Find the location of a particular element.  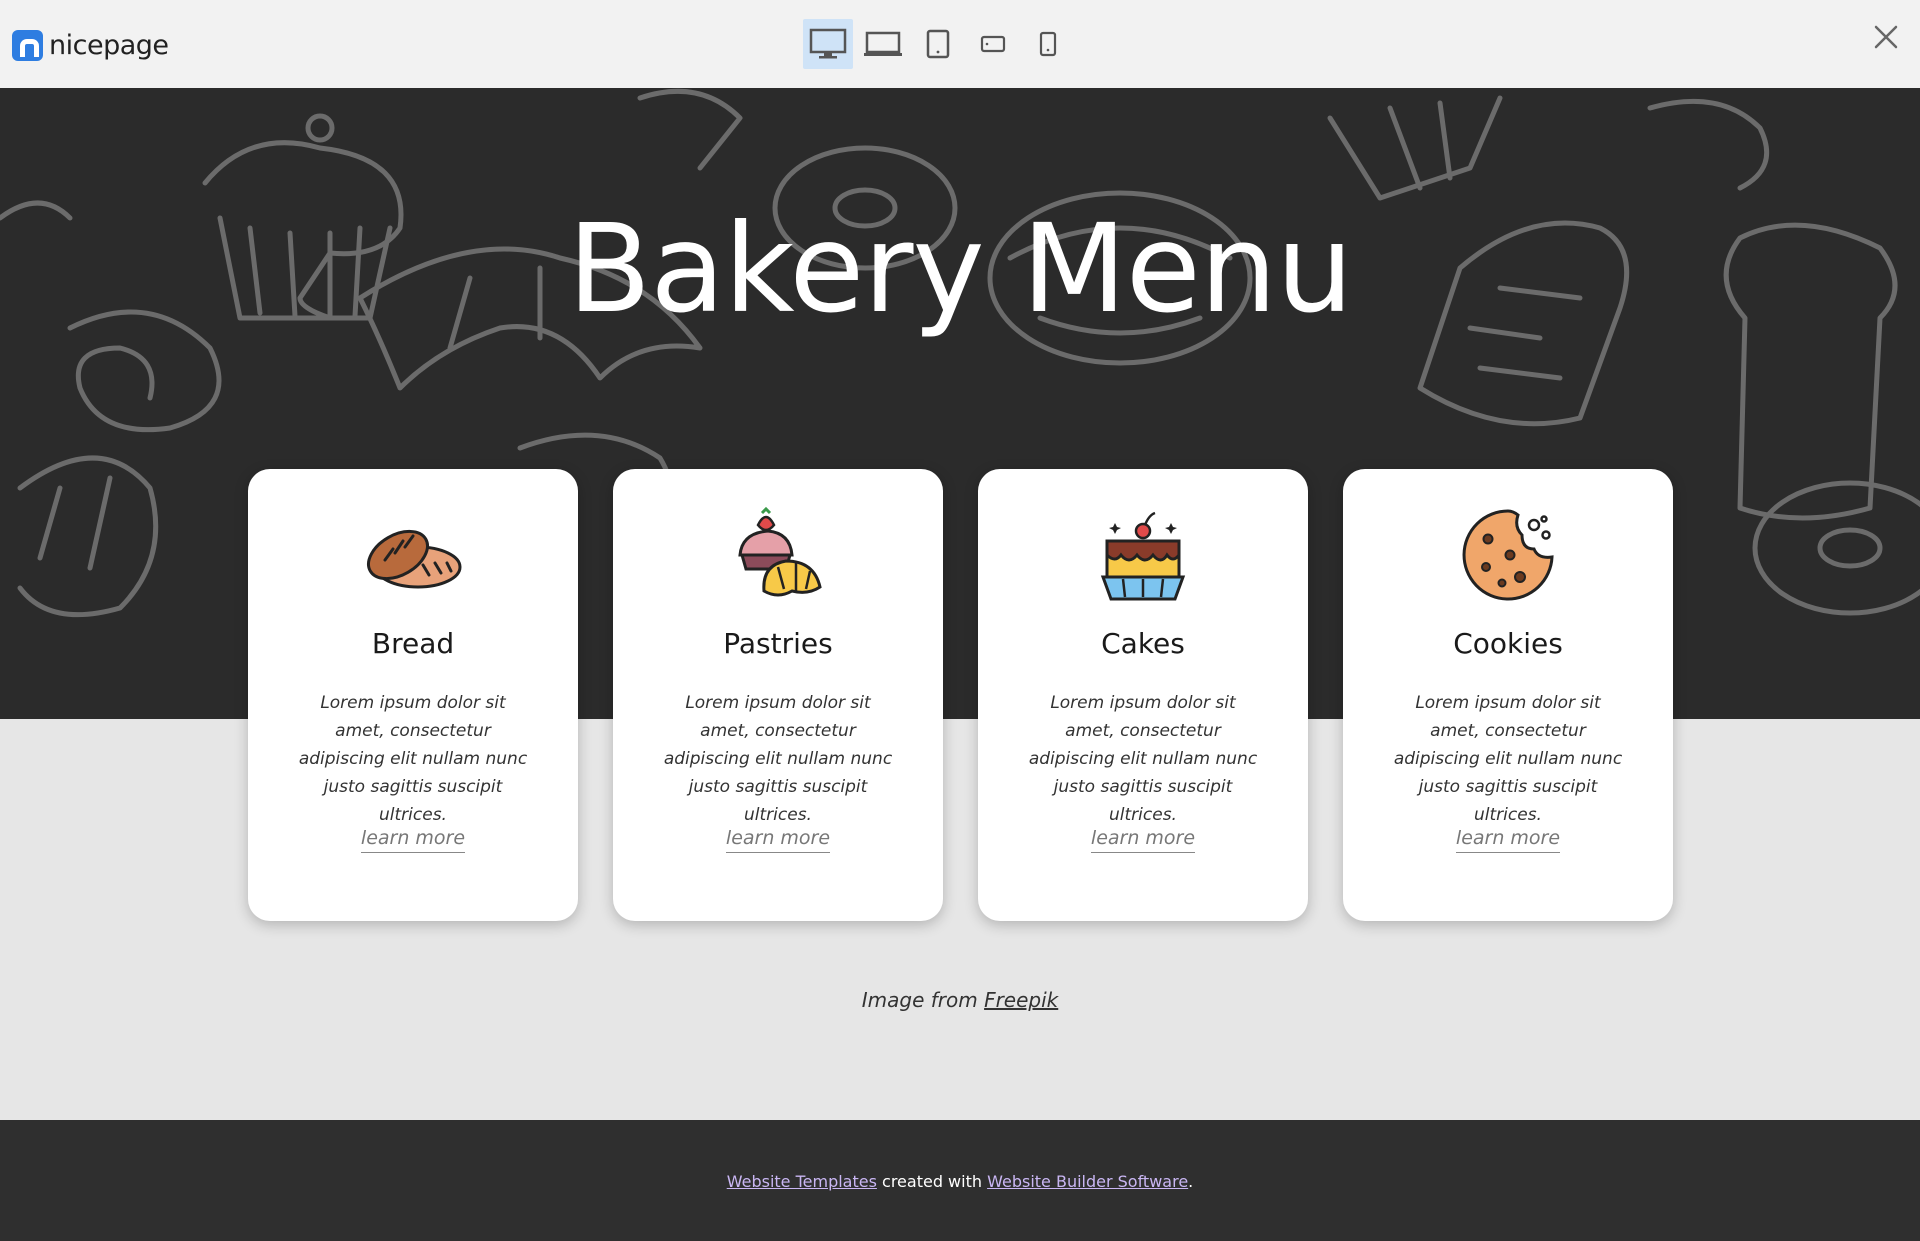

laptop-icon is located at coordinates (883, 43).